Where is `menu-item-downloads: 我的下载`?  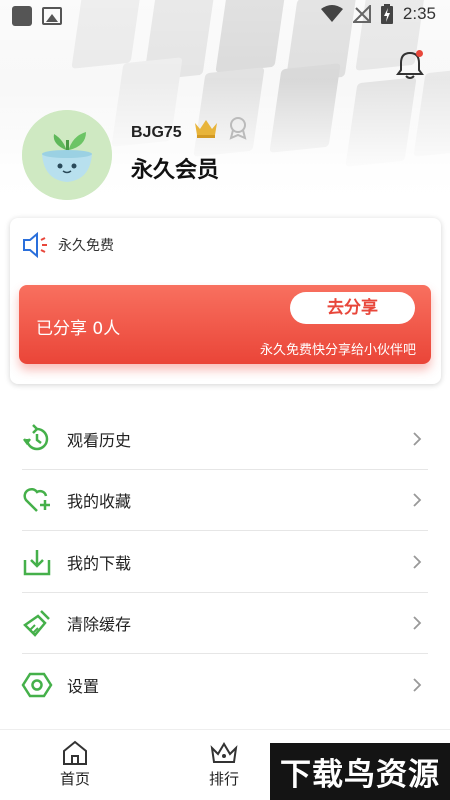 menu-item-downloads: 我的下载 is located at coordinates (225, 562).